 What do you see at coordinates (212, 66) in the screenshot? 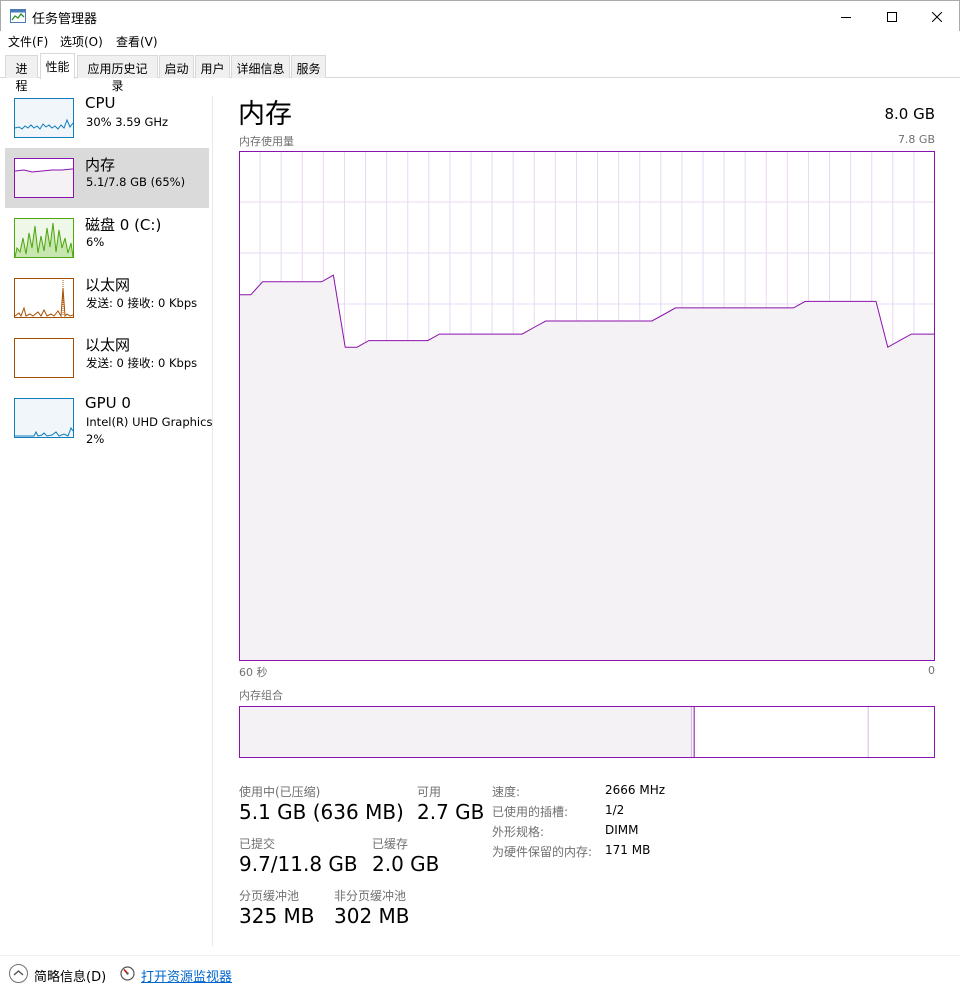
I see `tab-users: 用户` at bounding box center [212, 66].